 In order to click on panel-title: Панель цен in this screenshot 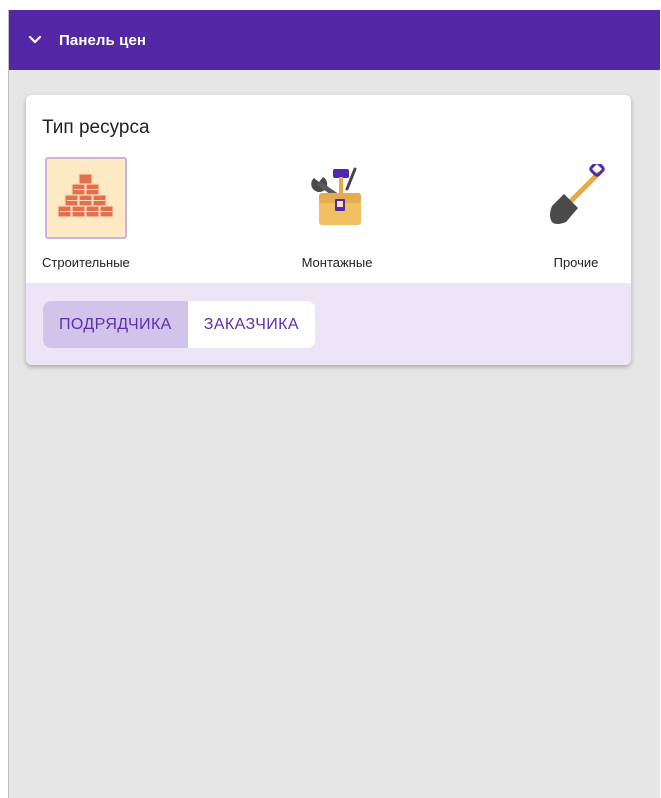, I will do `click(103, 40)`.